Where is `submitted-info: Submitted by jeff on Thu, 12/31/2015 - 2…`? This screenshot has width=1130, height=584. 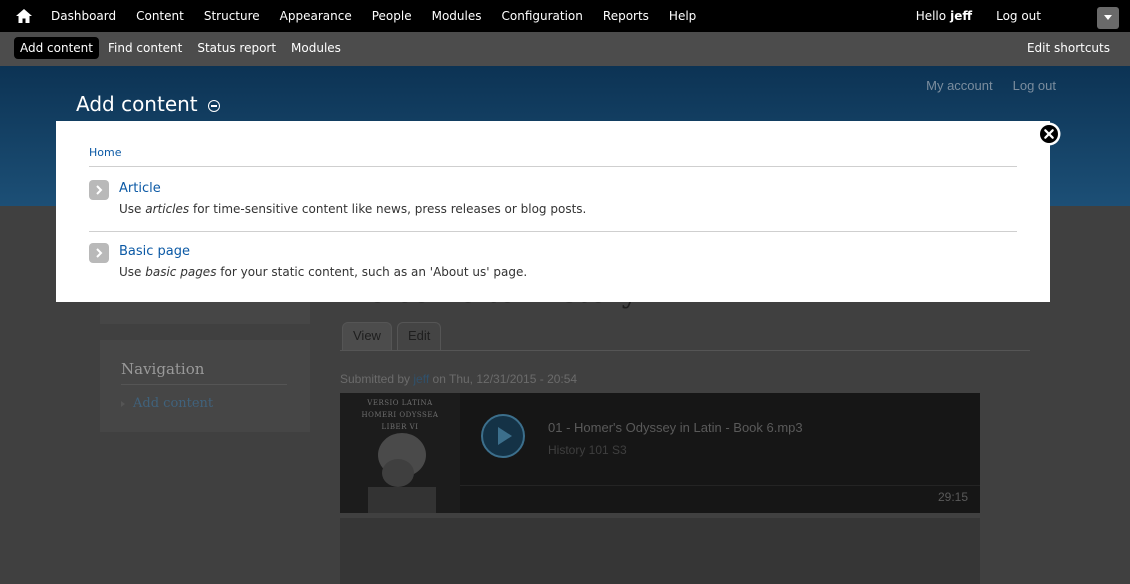
submitted-info: Submitted by jeff on Thu, 12/31/2015 - 2… is located at coordinates (458, 379).